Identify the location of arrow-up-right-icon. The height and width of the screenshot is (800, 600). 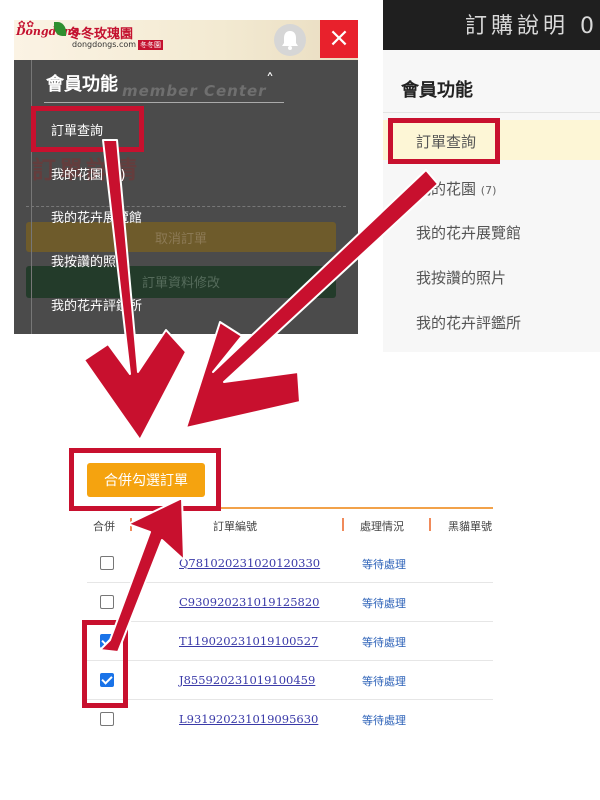
(142, 575).